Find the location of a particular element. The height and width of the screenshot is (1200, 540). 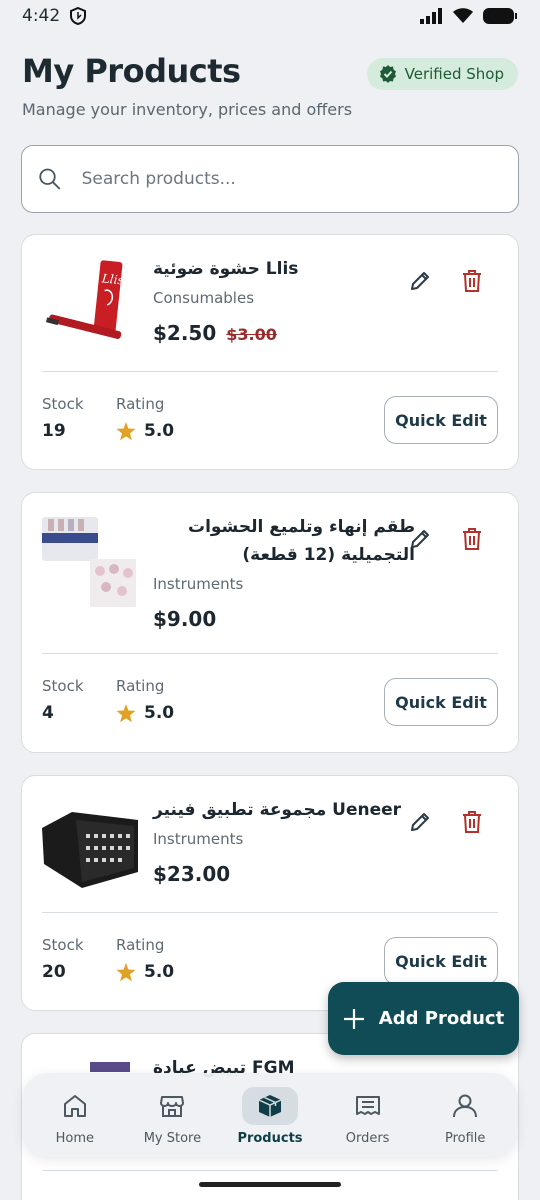

verified-shop-badge: Verified Shop is located at coordinates (442, 74).